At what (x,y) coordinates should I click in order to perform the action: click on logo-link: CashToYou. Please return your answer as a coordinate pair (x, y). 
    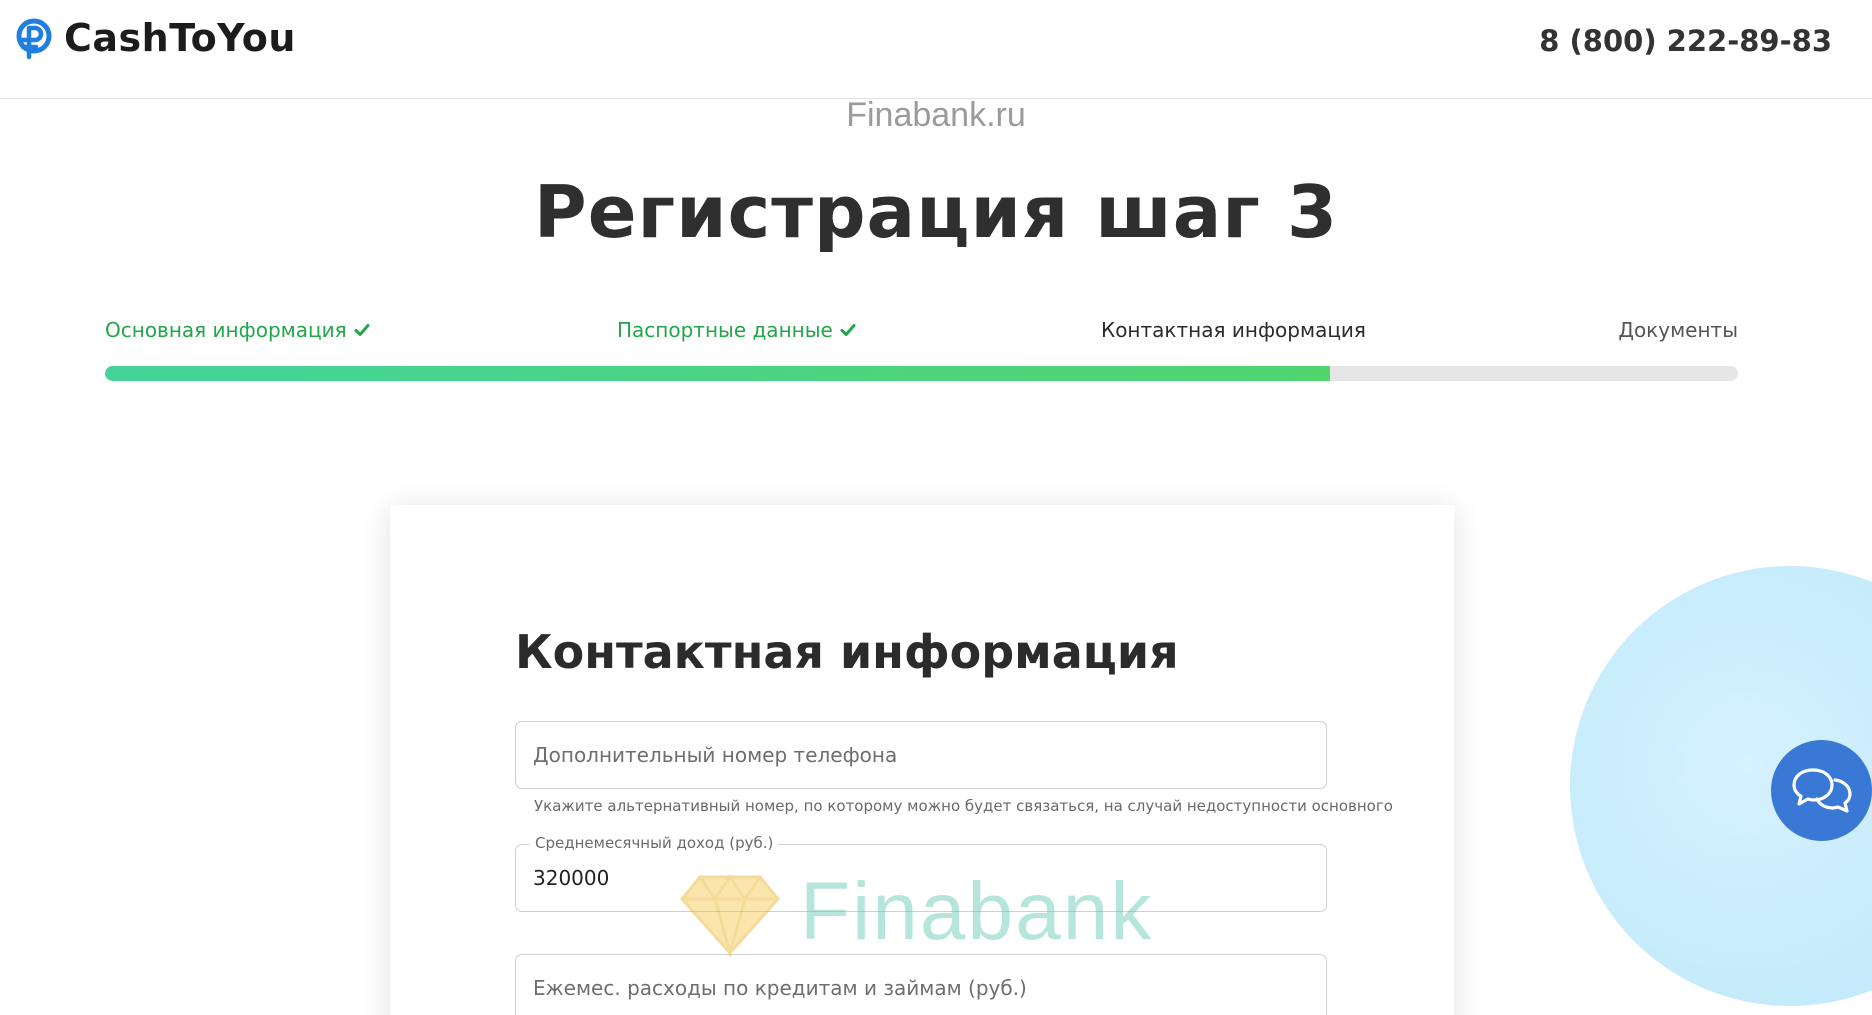
    Looking at the image, I should click on (153, 38).